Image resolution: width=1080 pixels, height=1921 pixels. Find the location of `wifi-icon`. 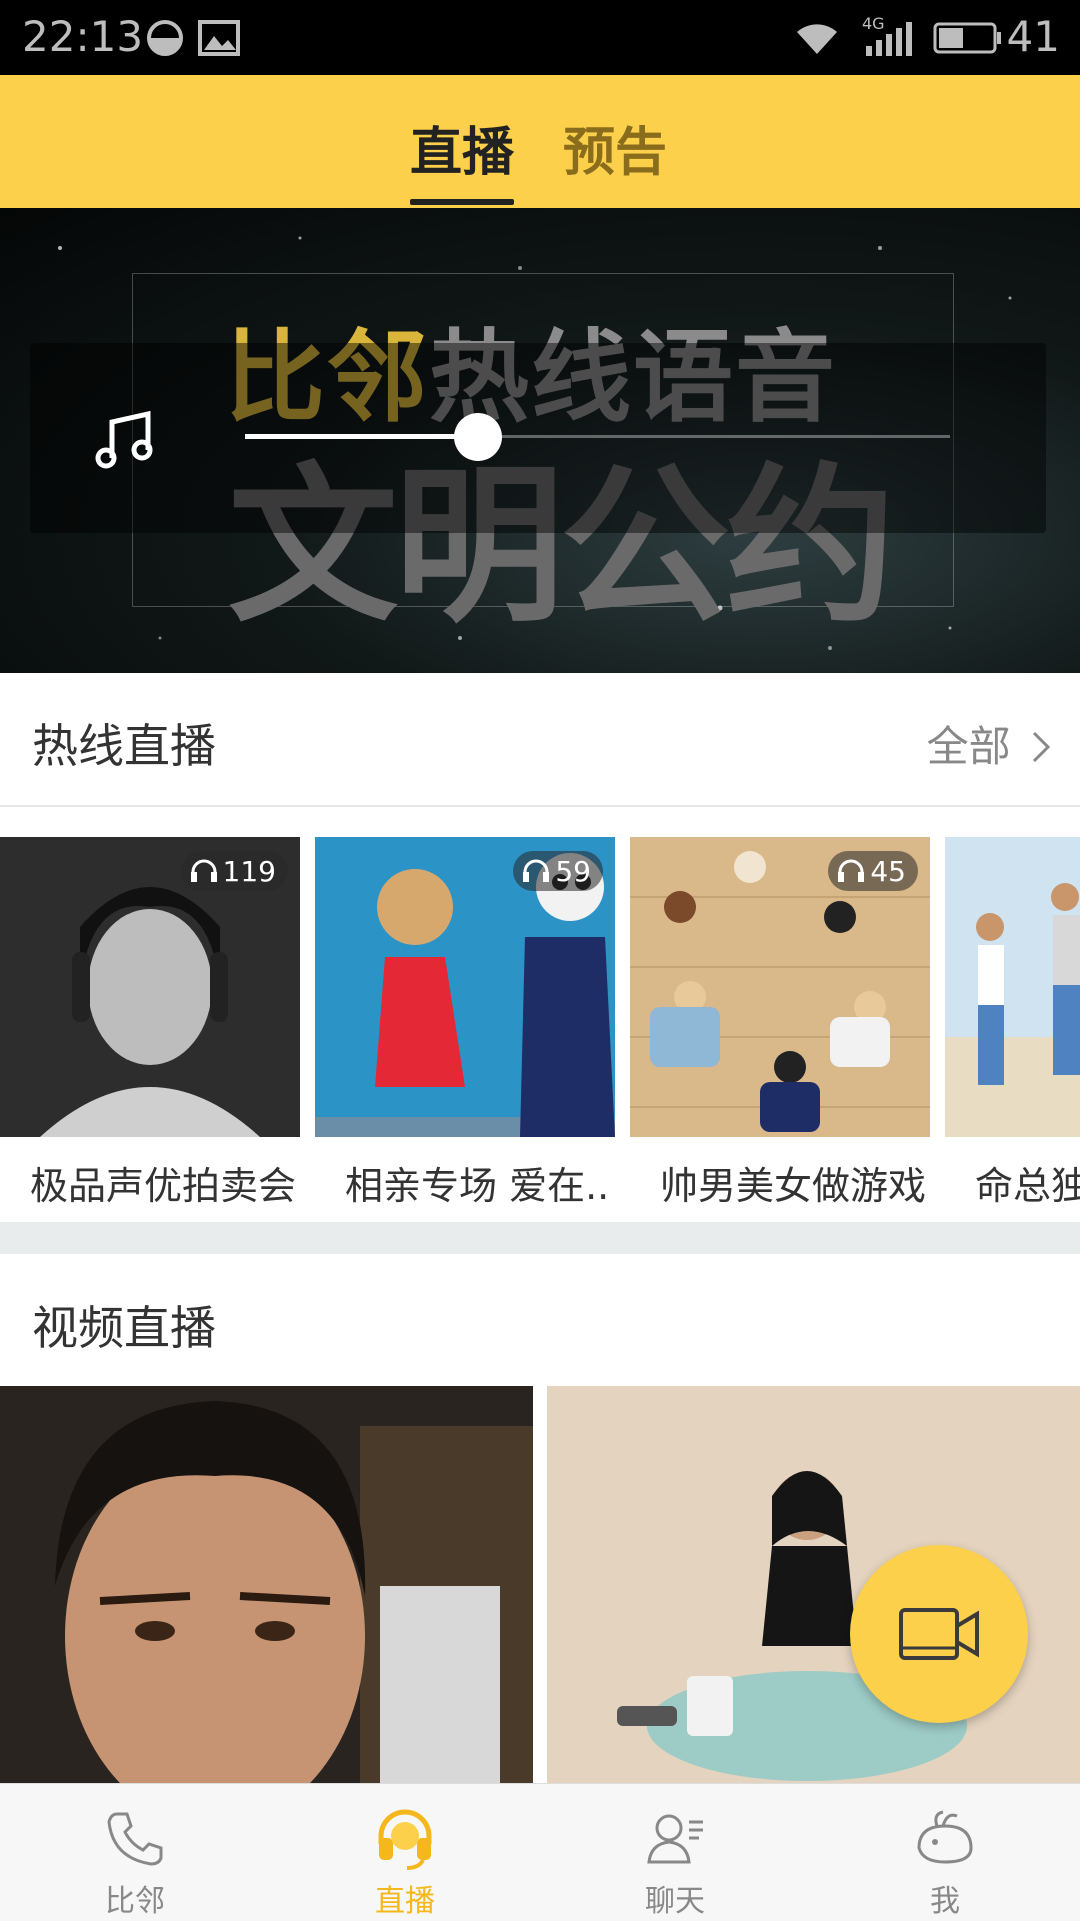

wifi-icon is located at coordinates (817, 39).